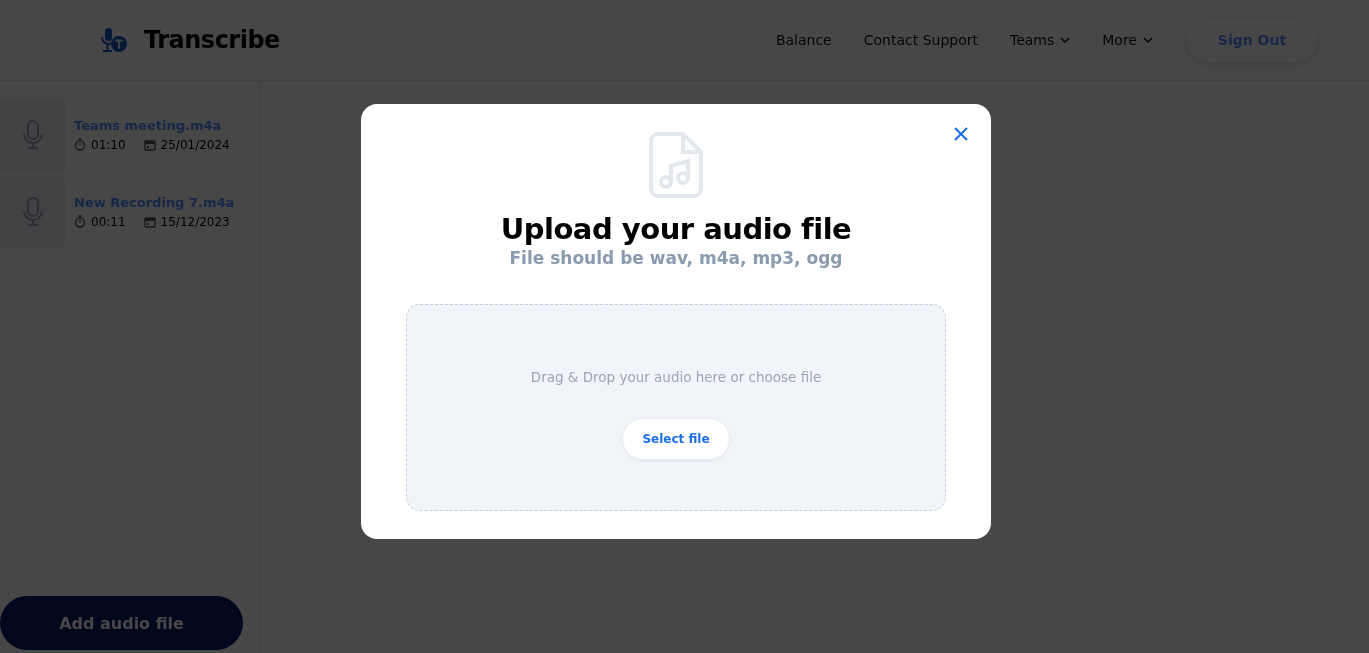  Describe the element at coordinates (212, 40) in the screenshot. I see `brand-name: Transcribe` at that location.